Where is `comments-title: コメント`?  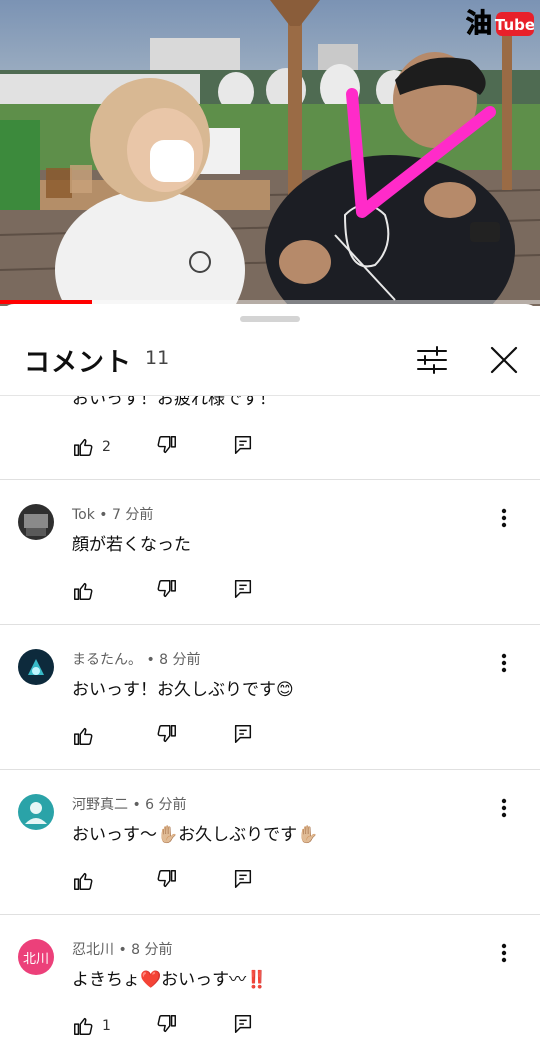
comments-title: コメント is located at coordinates (78, 363).